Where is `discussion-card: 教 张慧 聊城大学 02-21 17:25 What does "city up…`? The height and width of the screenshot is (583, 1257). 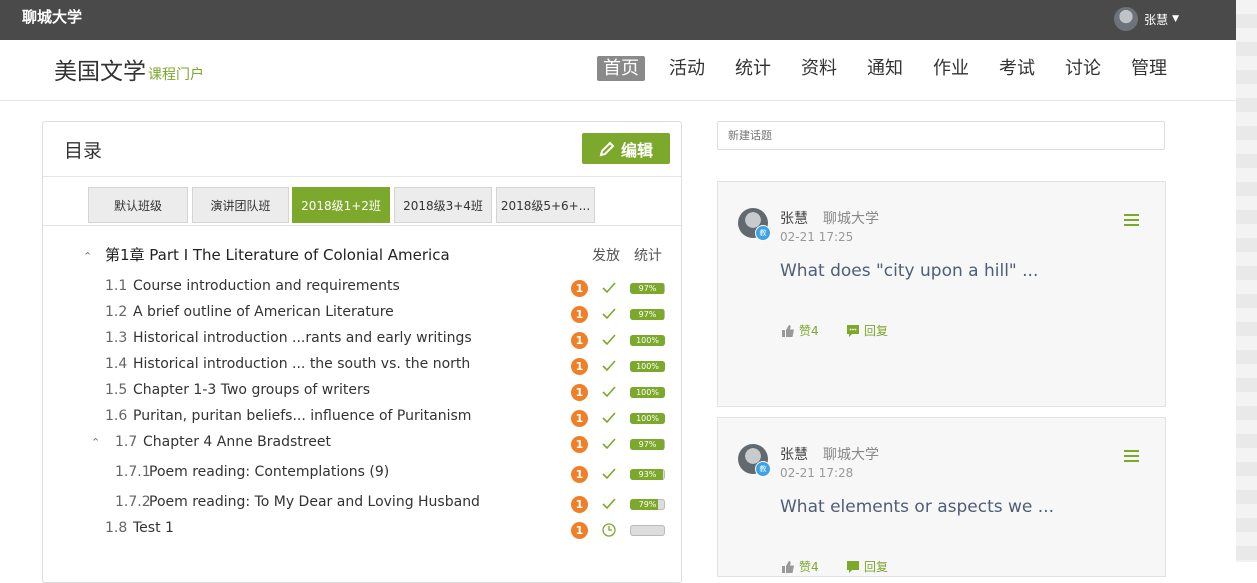 discussion-card: 教 张慧 聊城大学 02-21 17:25 What does "city up… is located at coordinates (941, 294).